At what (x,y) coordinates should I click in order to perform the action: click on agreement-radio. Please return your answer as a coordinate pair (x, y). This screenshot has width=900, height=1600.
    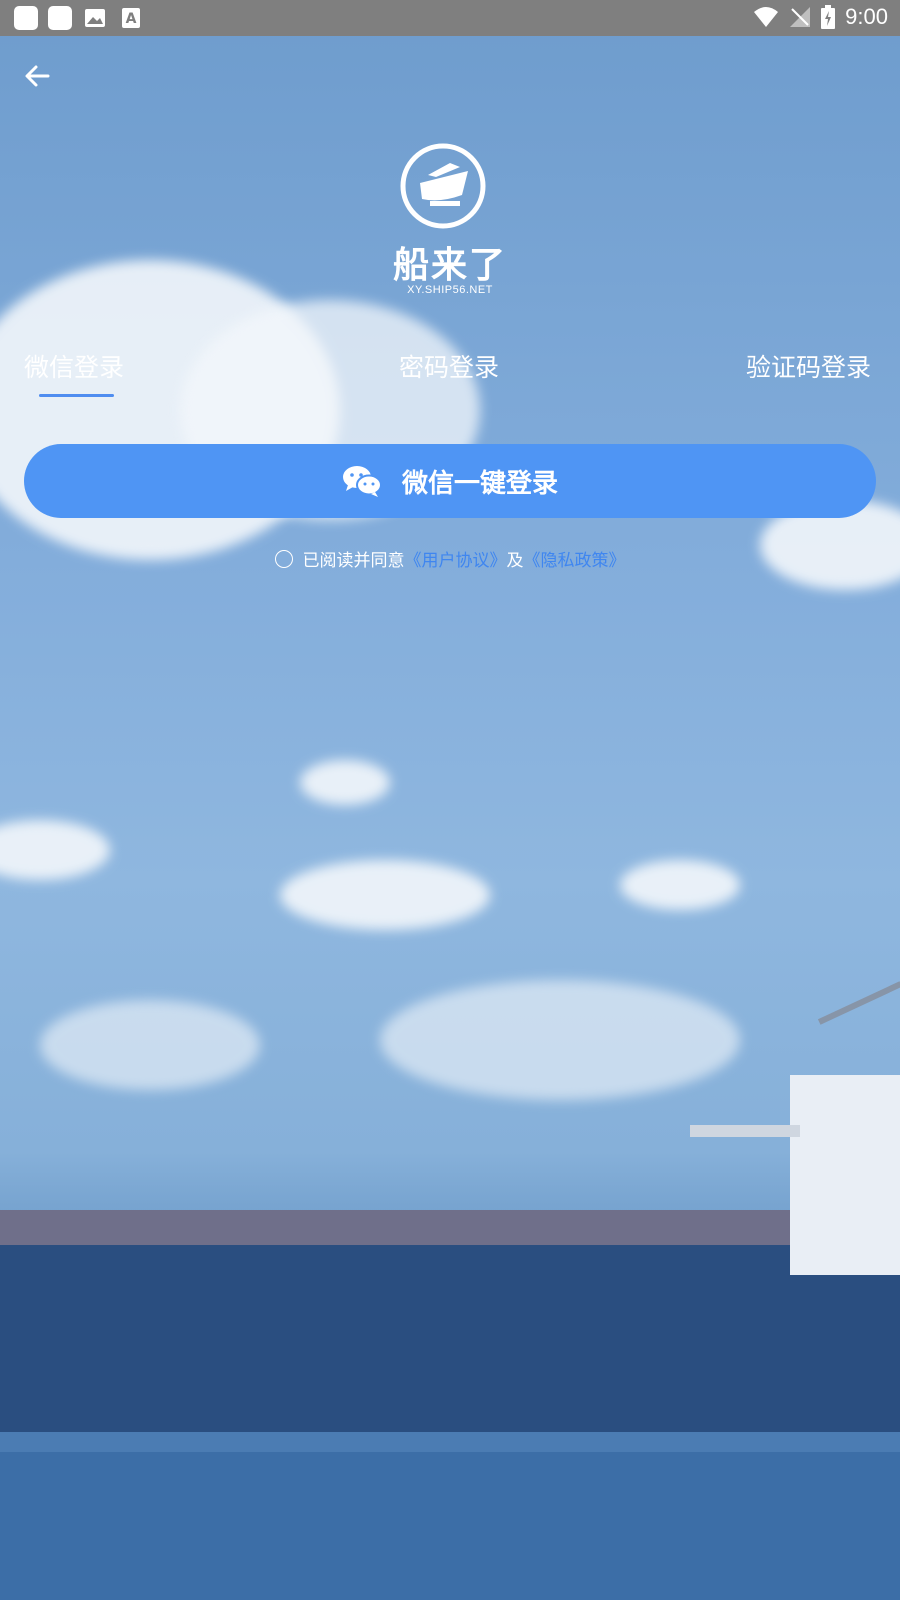
    Looking at the image, I should click on (283, 558).